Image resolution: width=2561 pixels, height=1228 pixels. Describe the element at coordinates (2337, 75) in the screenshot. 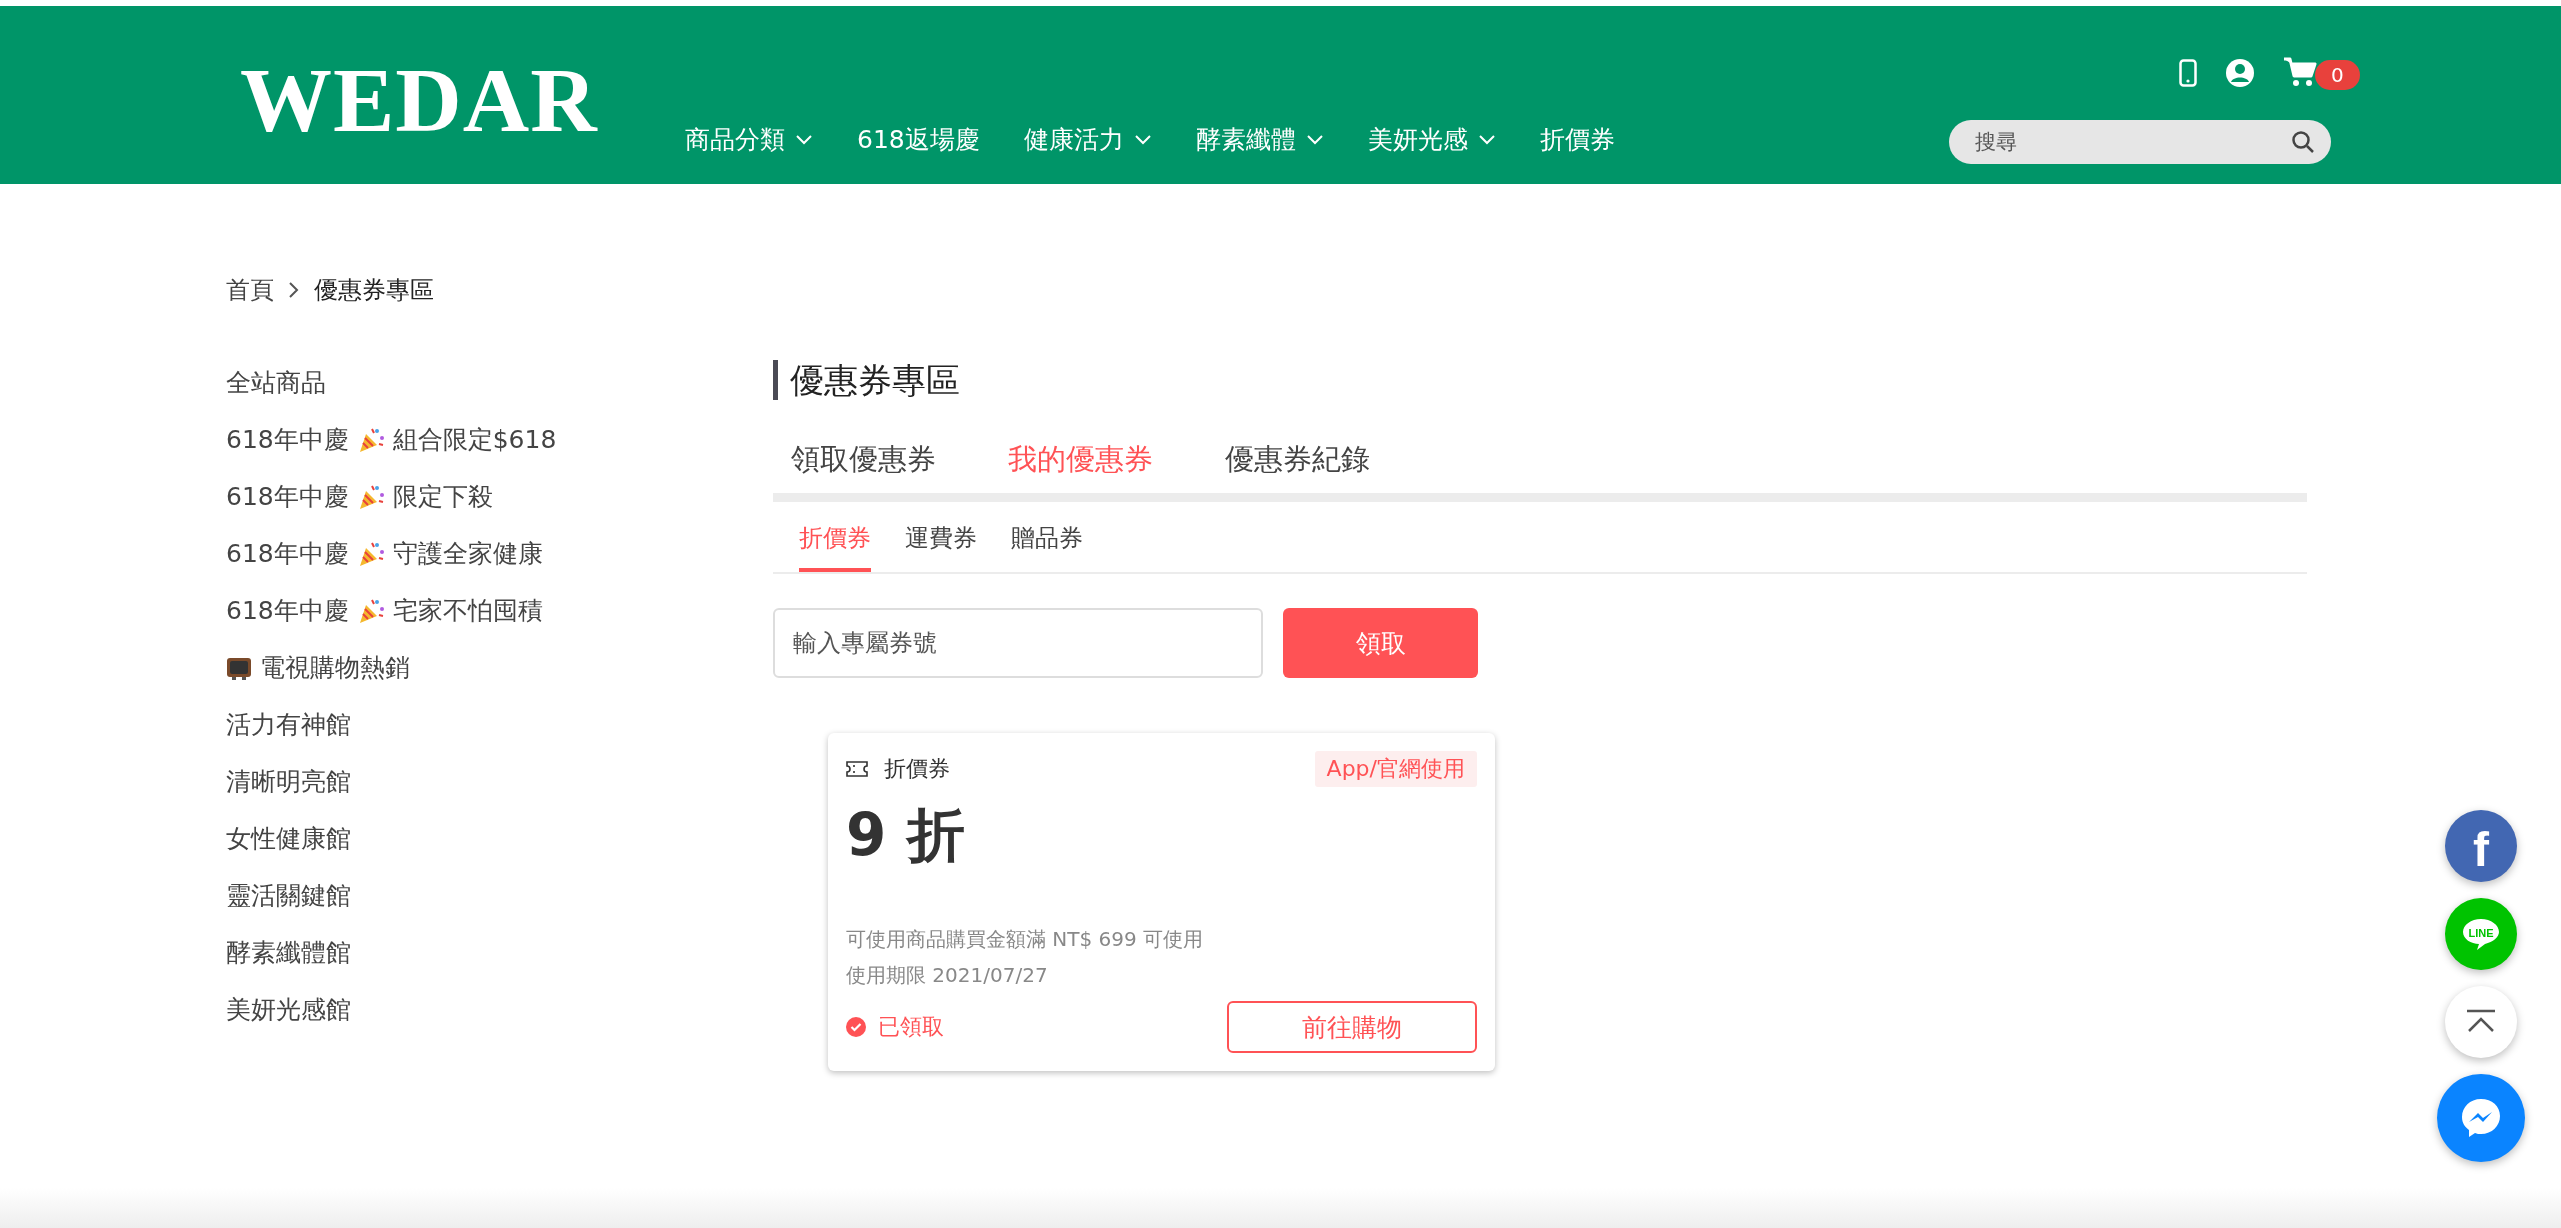

I see `cart-count-badge: 0` at that location.